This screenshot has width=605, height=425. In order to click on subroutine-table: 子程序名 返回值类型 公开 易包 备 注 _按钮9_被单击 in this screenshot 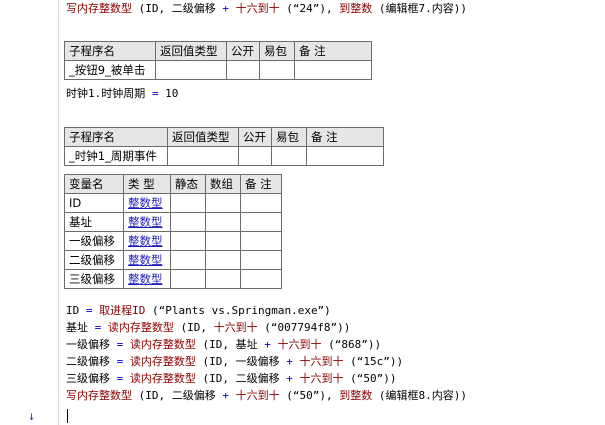, I will do `click(218, 60)`.